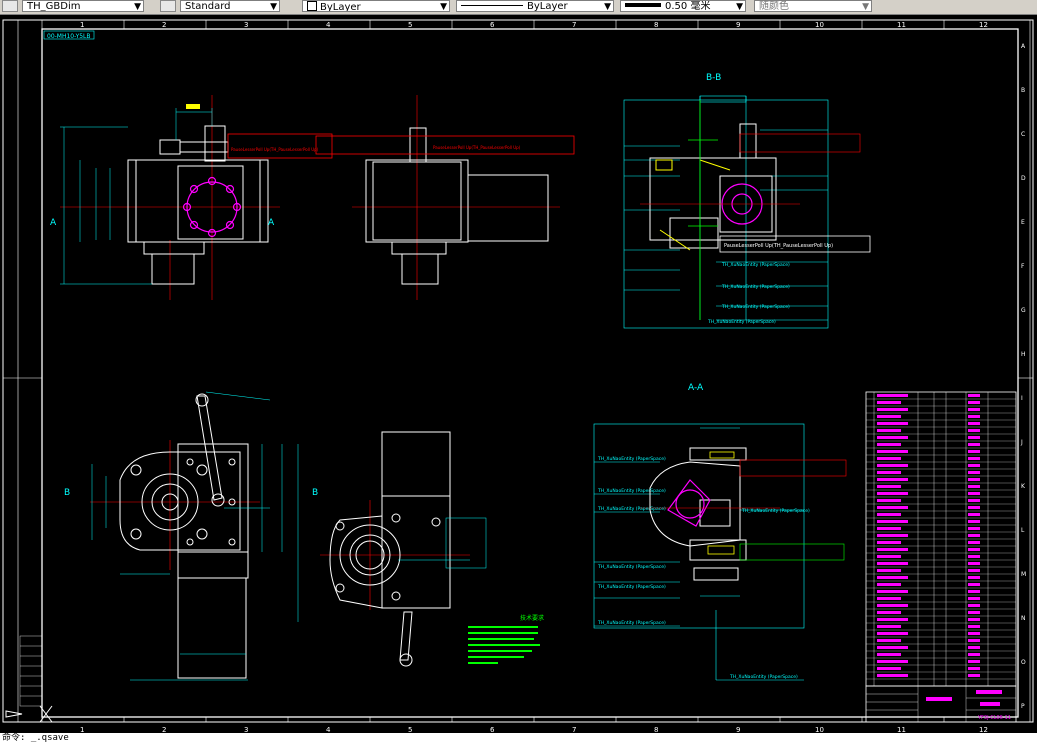 The image size is (1037, 743). What do you see at coordinates (1023, 178) in the screenshot?
I see `ruler-letter: D` at bounding box center [1023, 178].